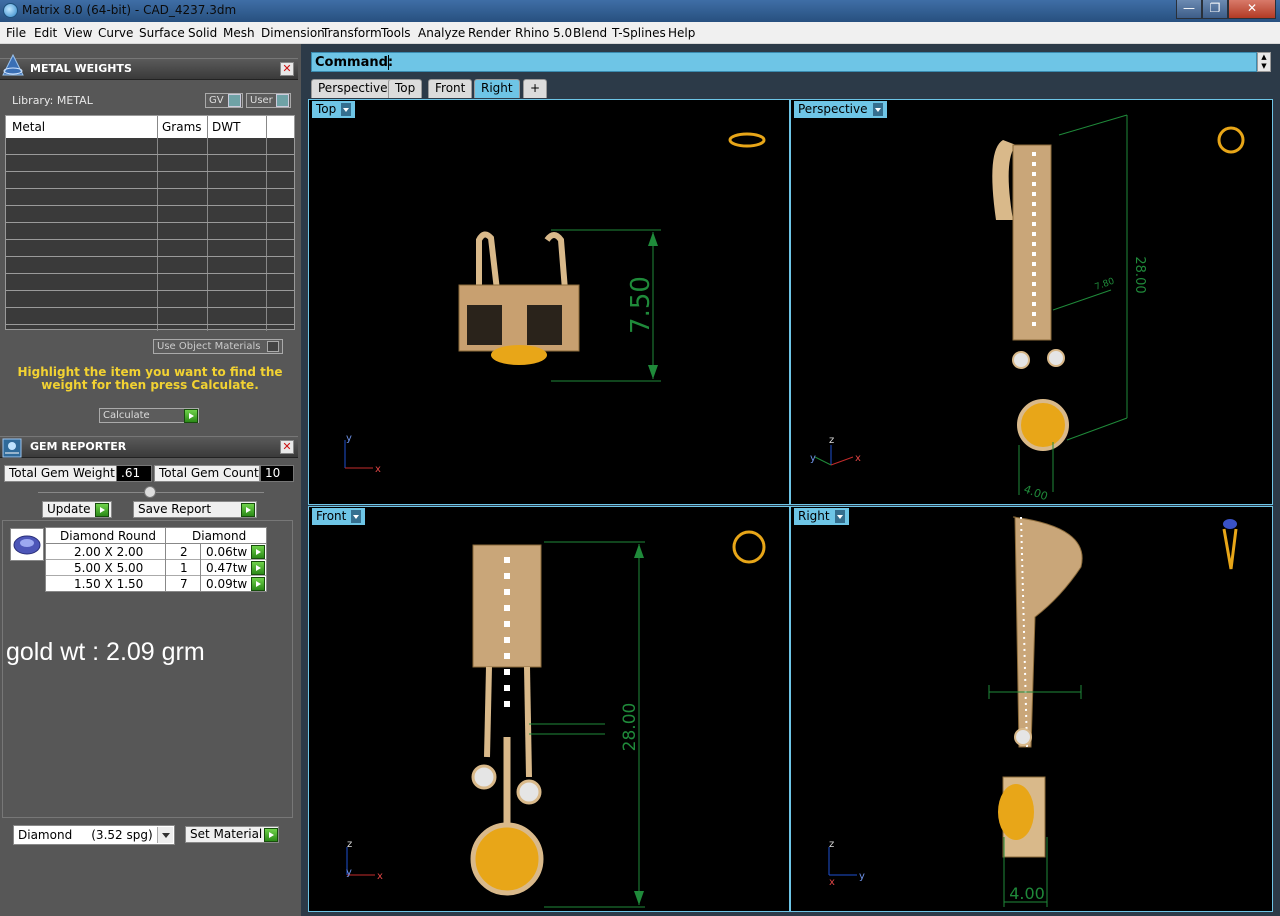  Describe the element at coordinates (1215, 9) in the screenshot. I see `maximize-button: ❐` at that location.